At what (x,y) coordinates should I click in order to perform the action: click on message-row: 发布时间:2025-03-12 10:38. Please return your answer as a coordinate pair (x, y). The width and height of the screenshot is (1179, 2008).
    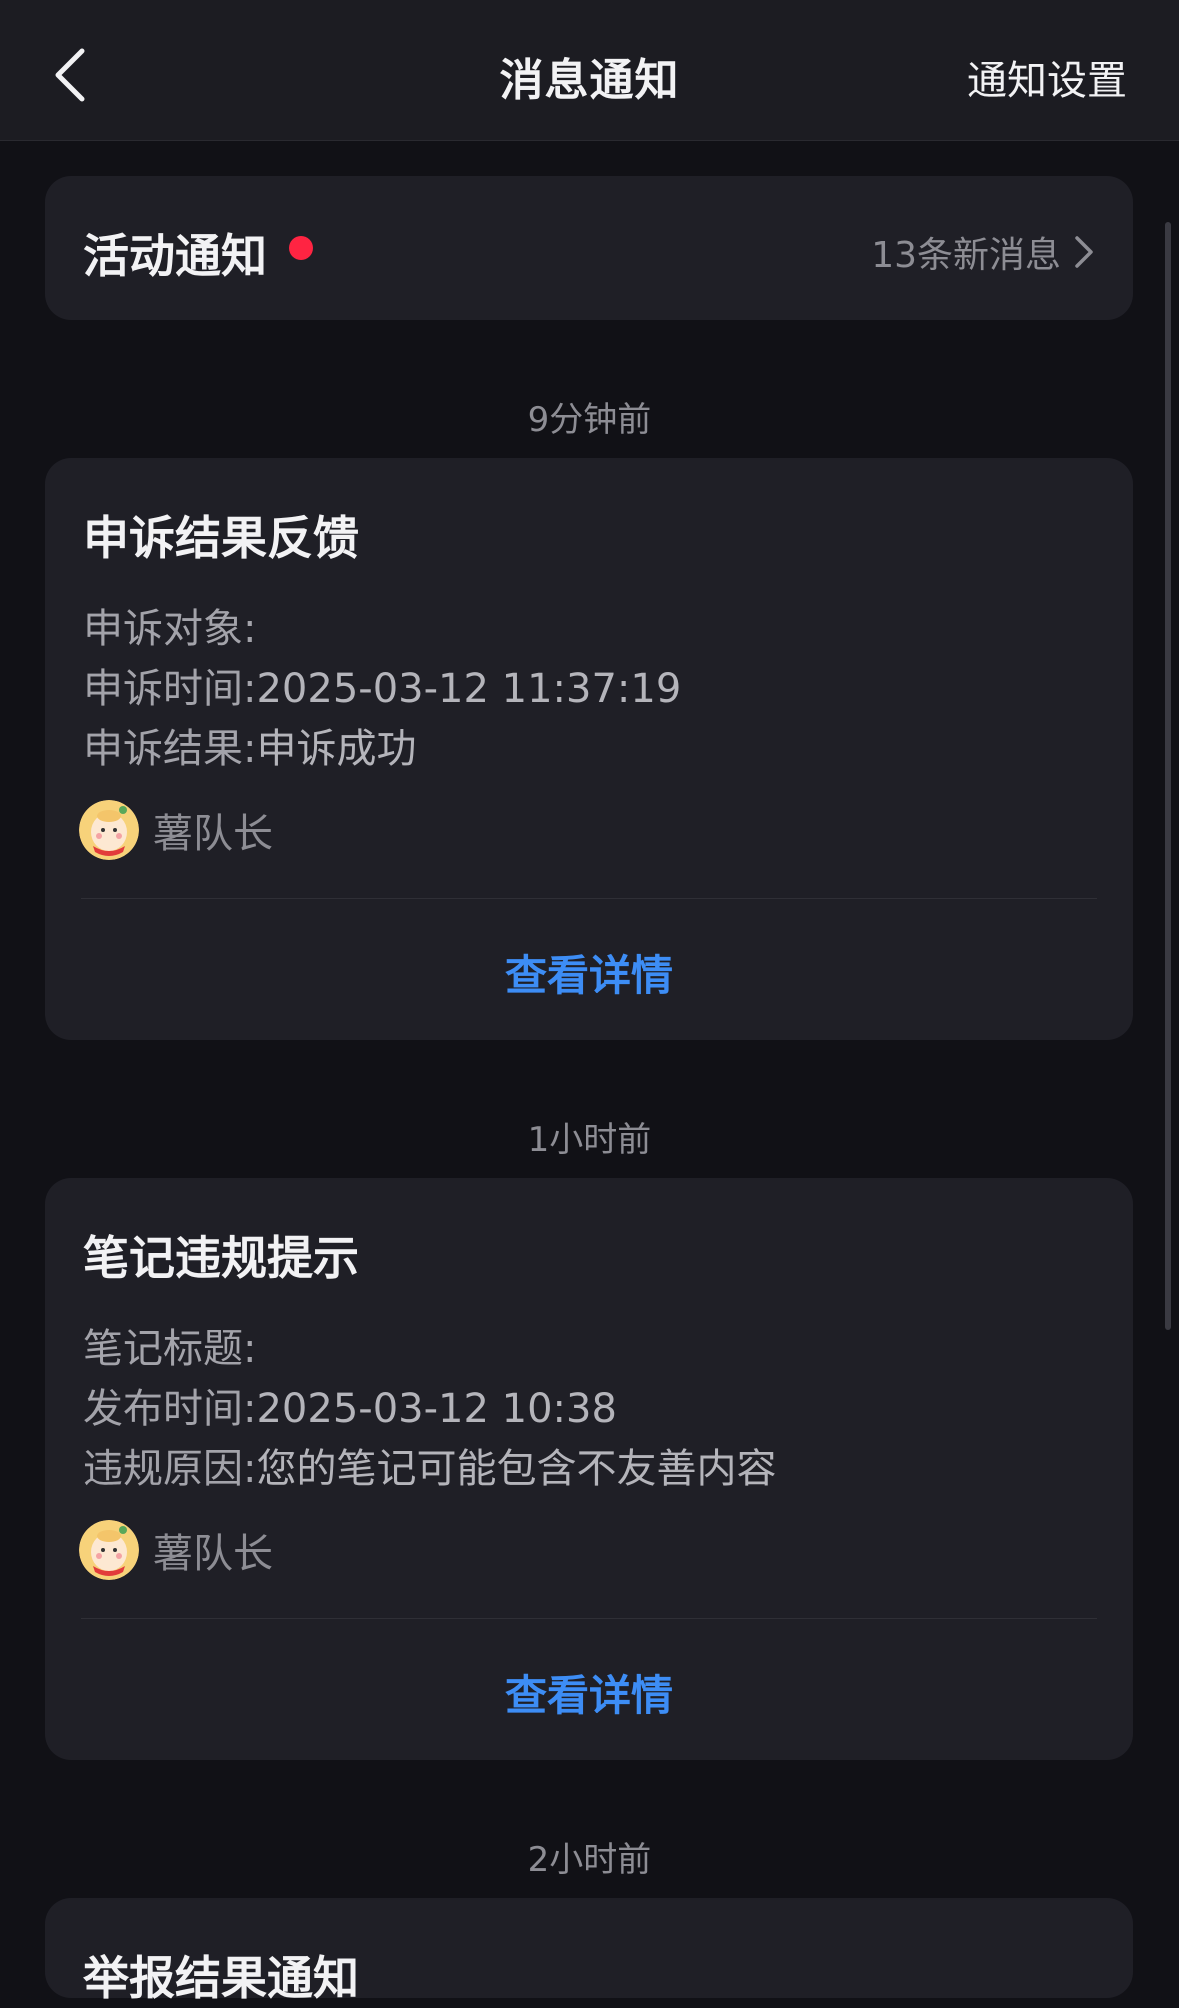
    Looking at the image, I should click on (350, 1405).